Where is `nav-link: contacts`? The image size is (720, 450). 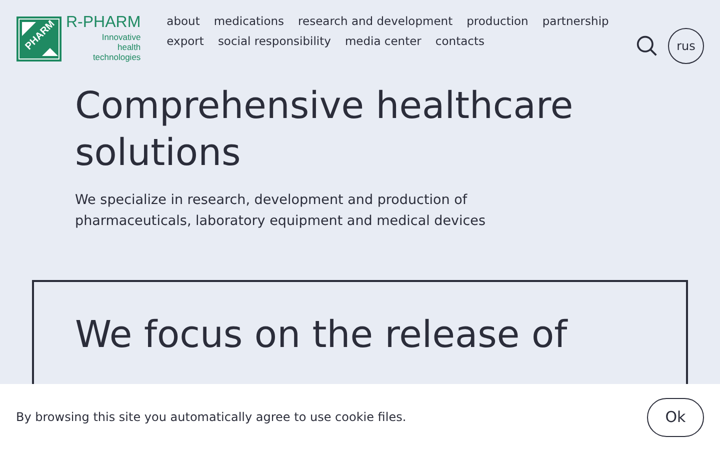 nav-link: contacts is located at coordinates (459, 41).